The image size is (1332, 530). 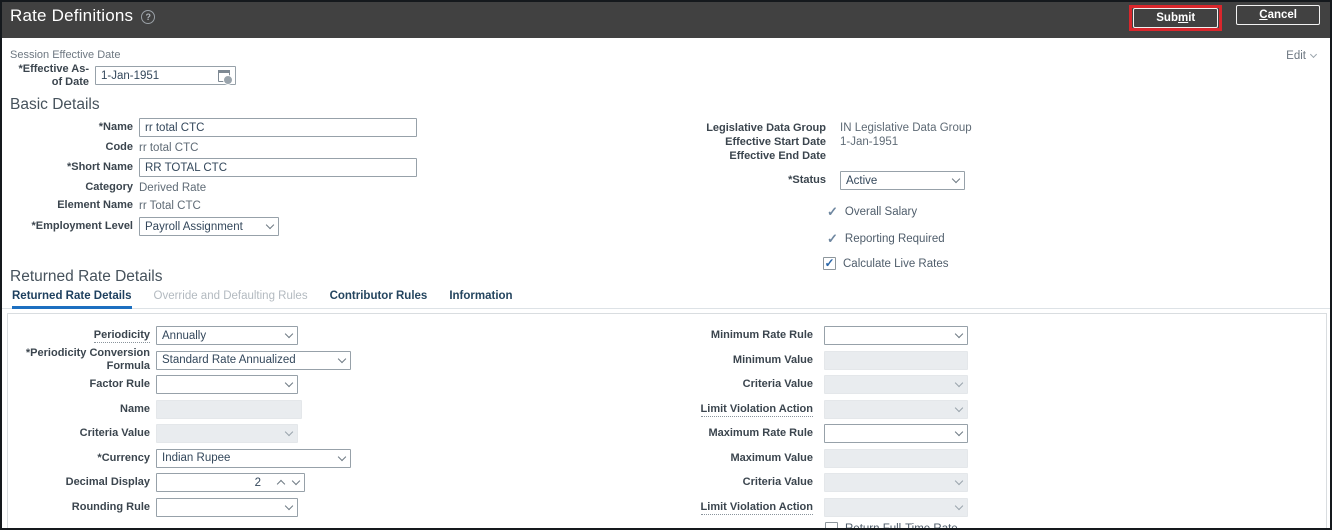 What do you see at coordinates (165, 75) in the screenshot?
I see `effective-as-of-date-input: 1-Jan-1951` at bounding box center [165, 75].